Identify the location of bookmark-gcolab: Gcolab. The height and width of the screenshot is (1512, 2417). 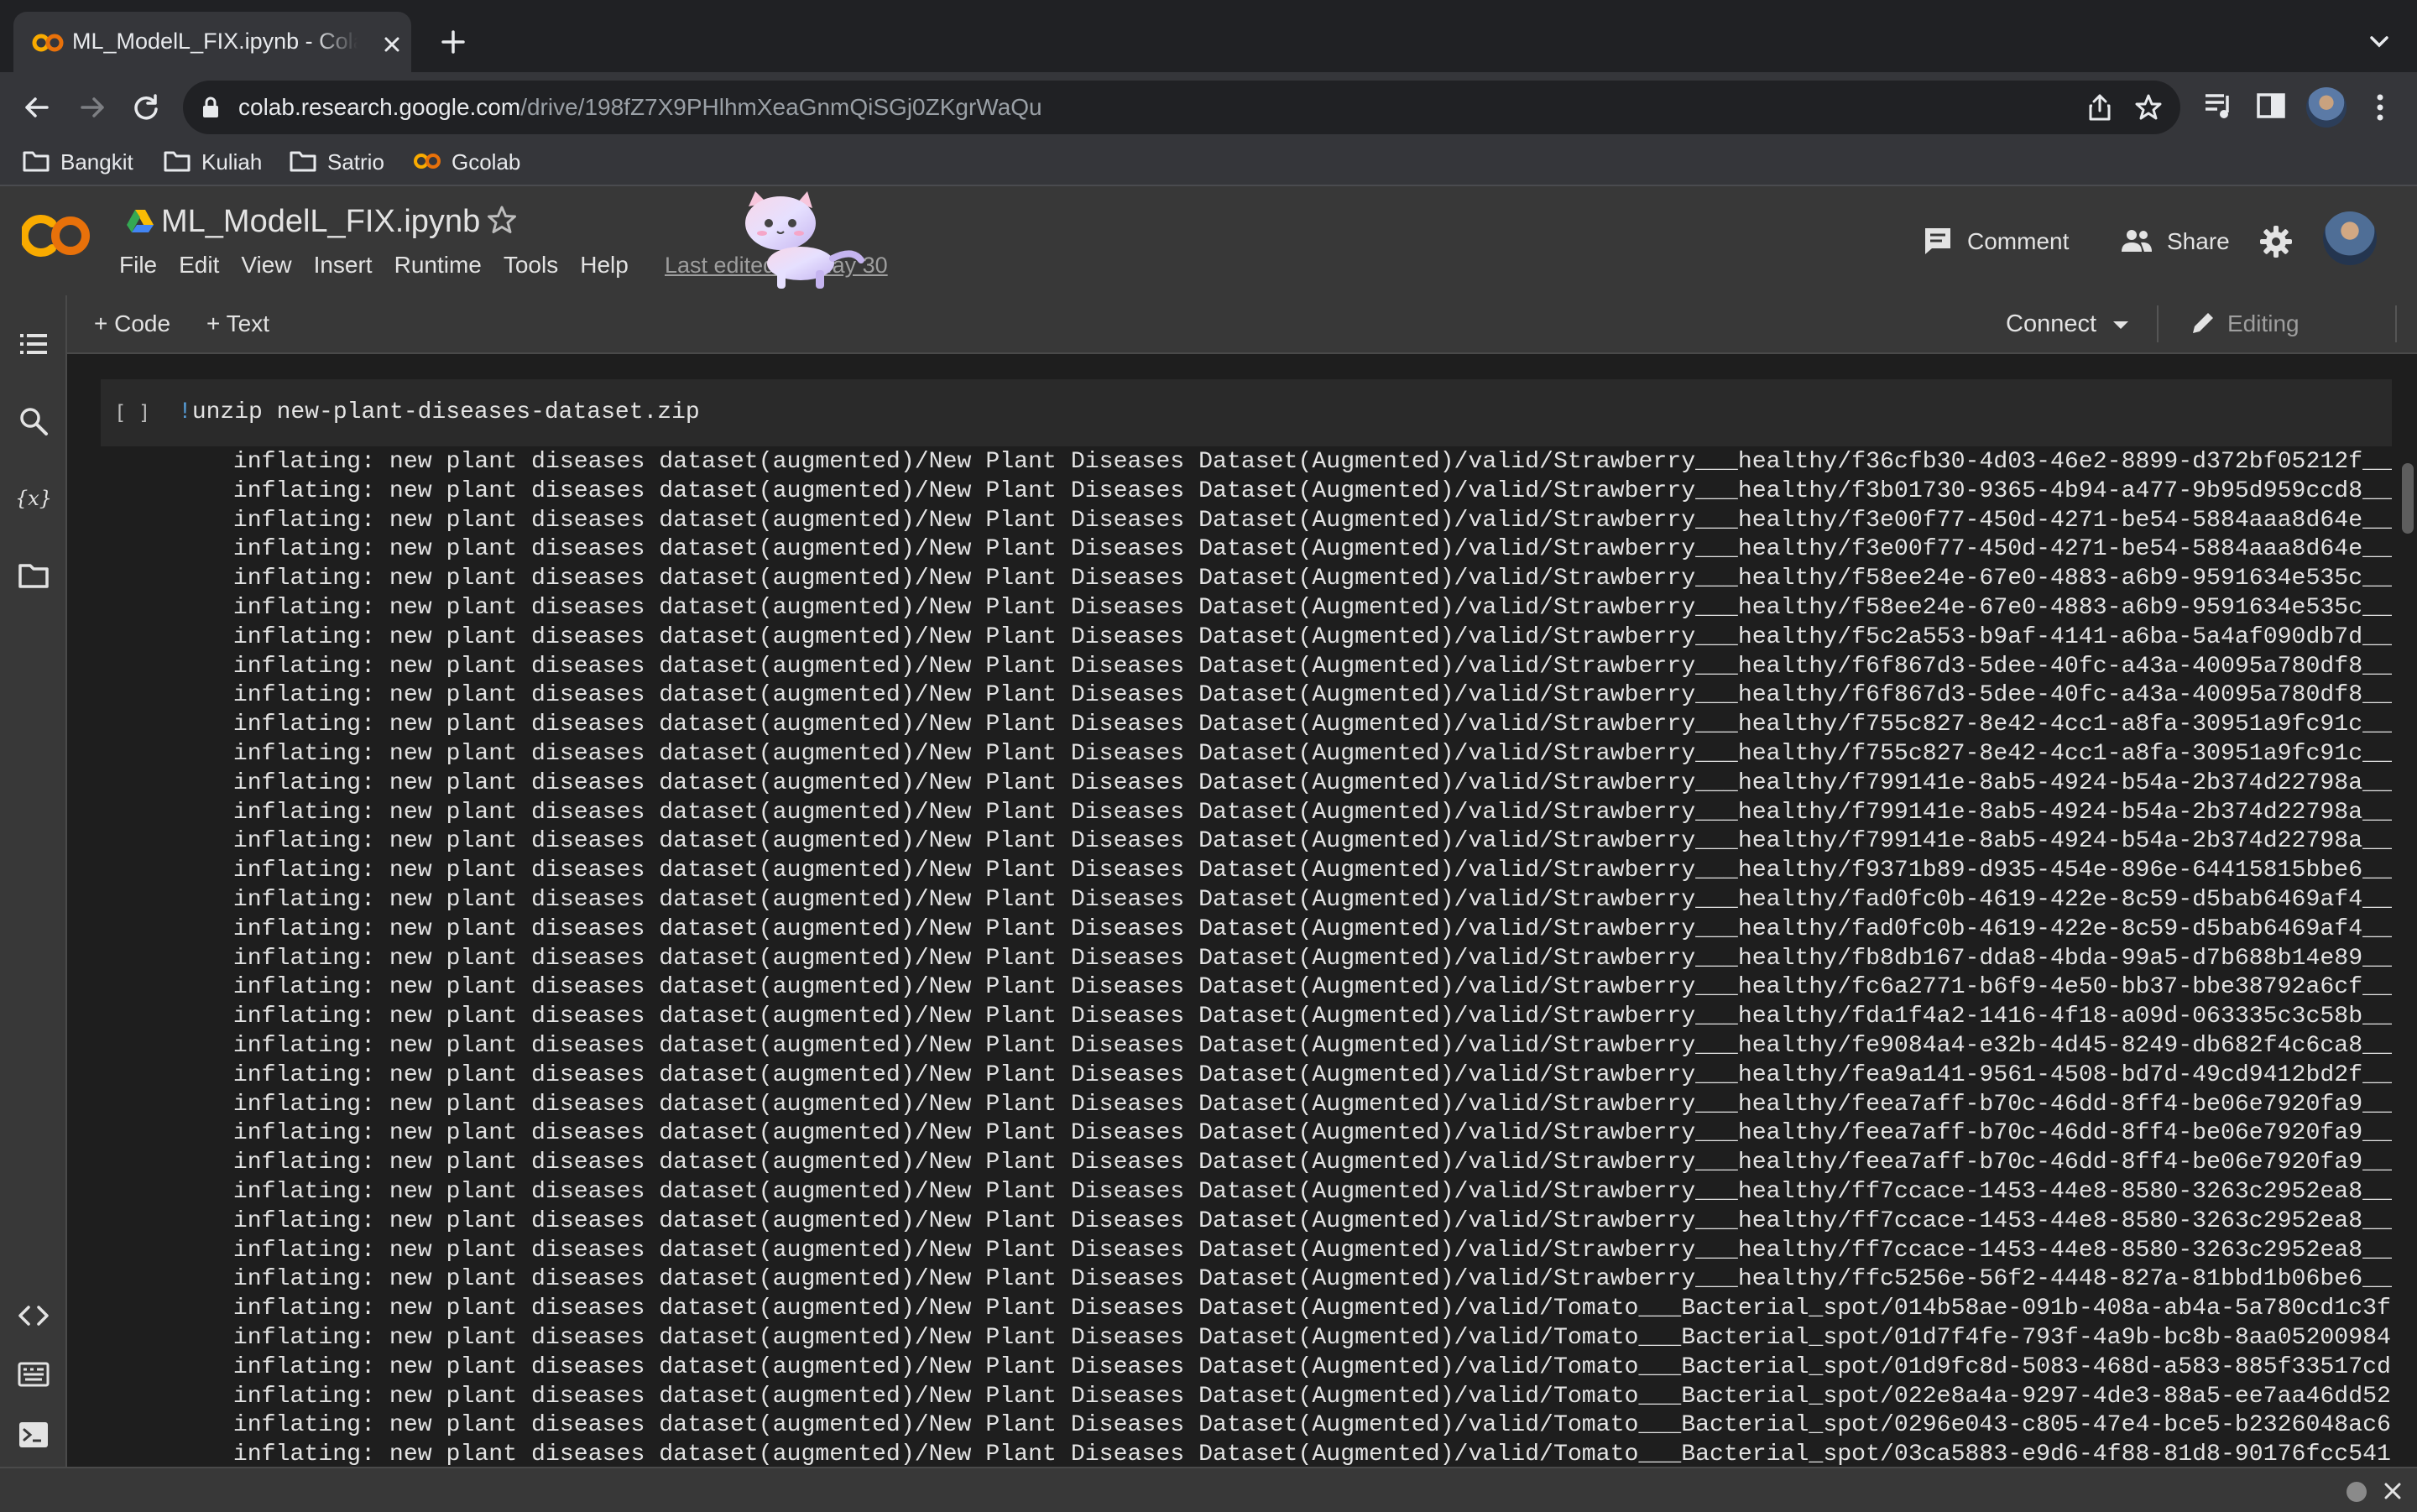
(466, 164).